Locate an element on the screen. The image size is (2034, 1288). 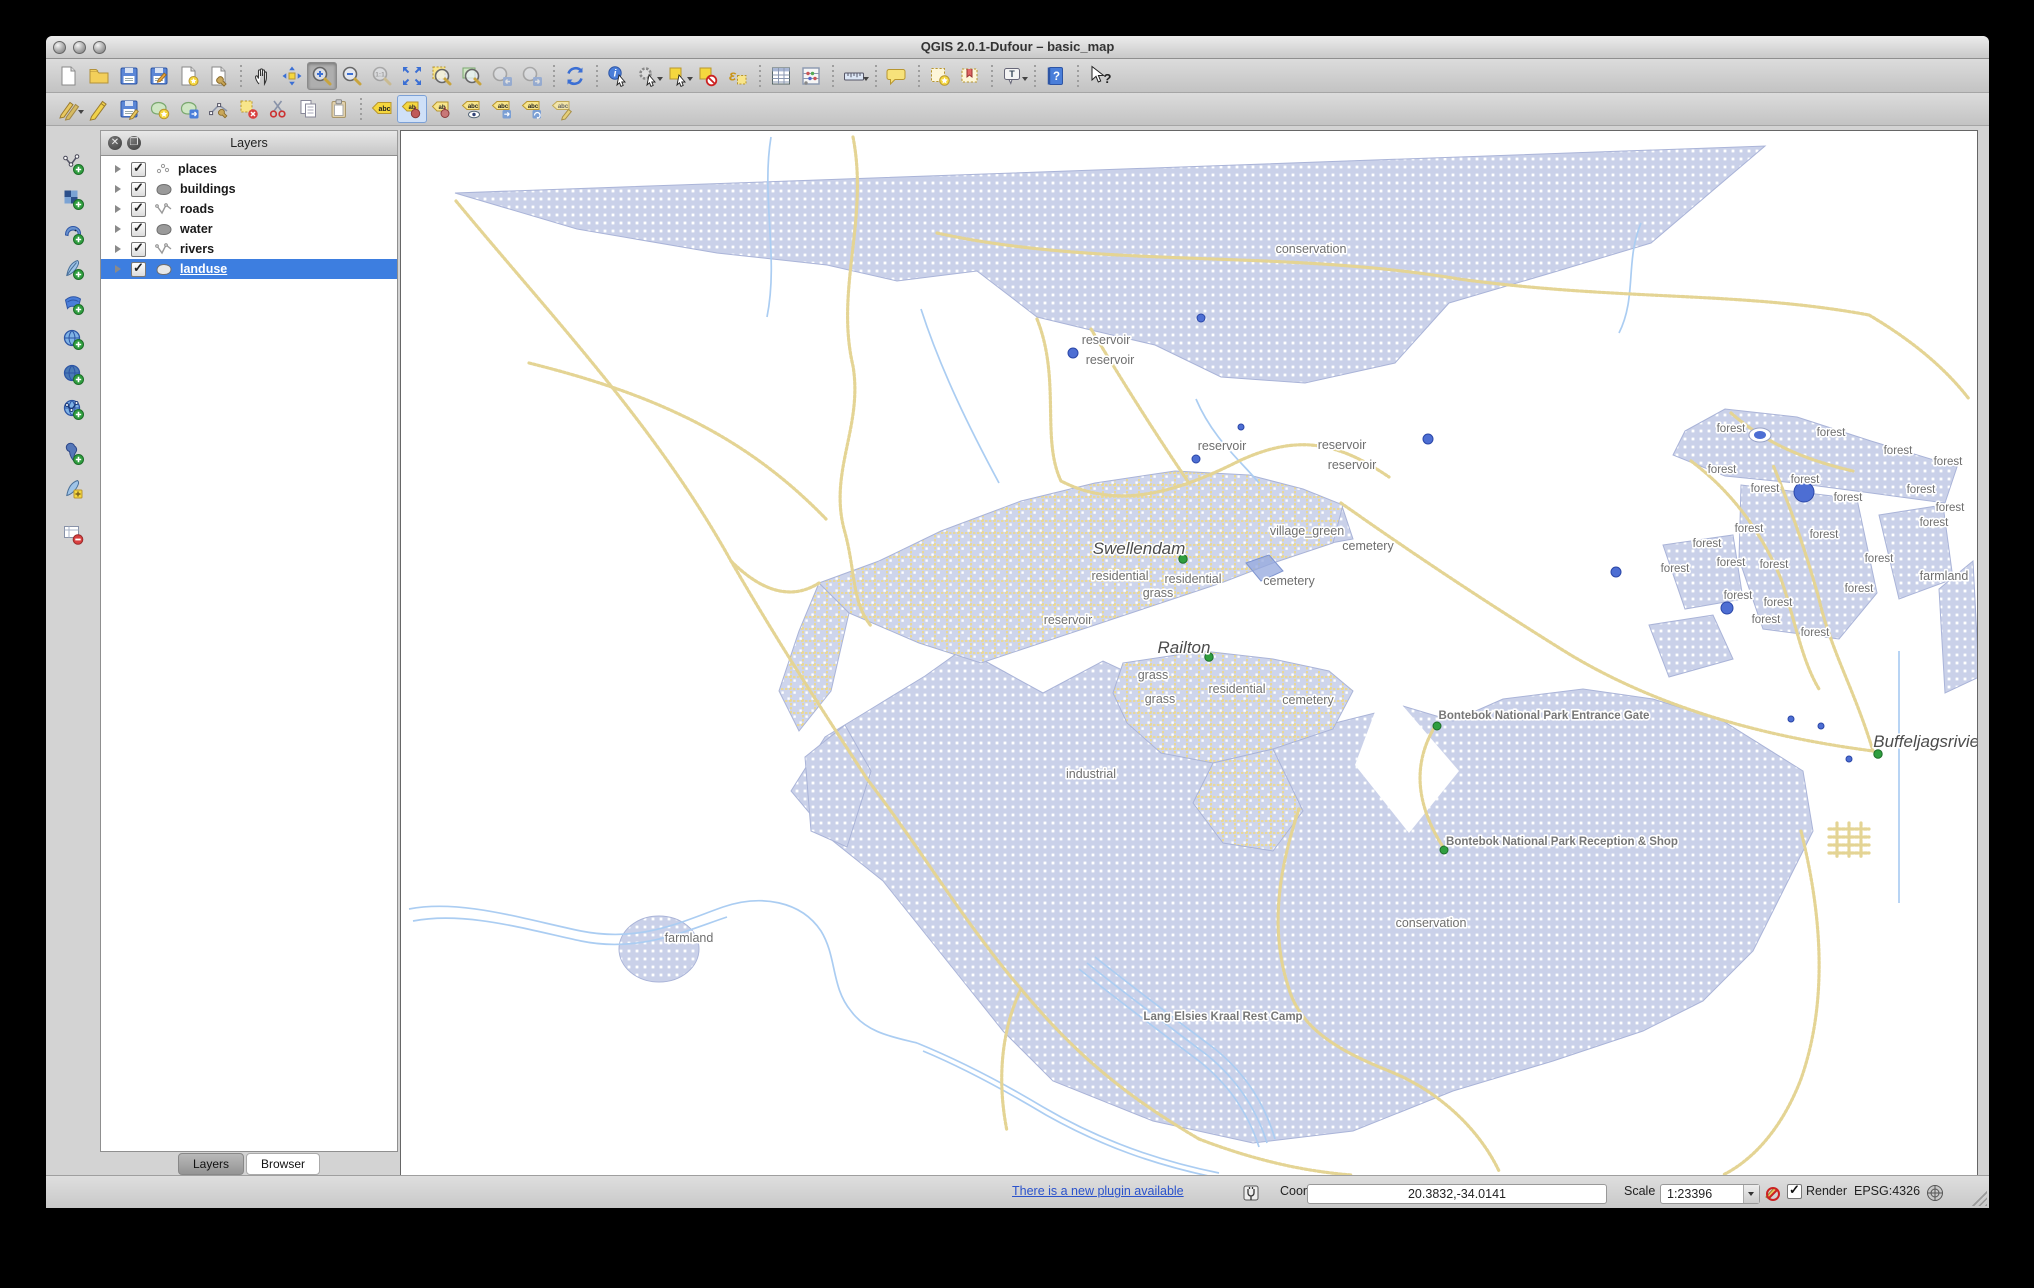
refresh-button is located at coordinates (575, 76).